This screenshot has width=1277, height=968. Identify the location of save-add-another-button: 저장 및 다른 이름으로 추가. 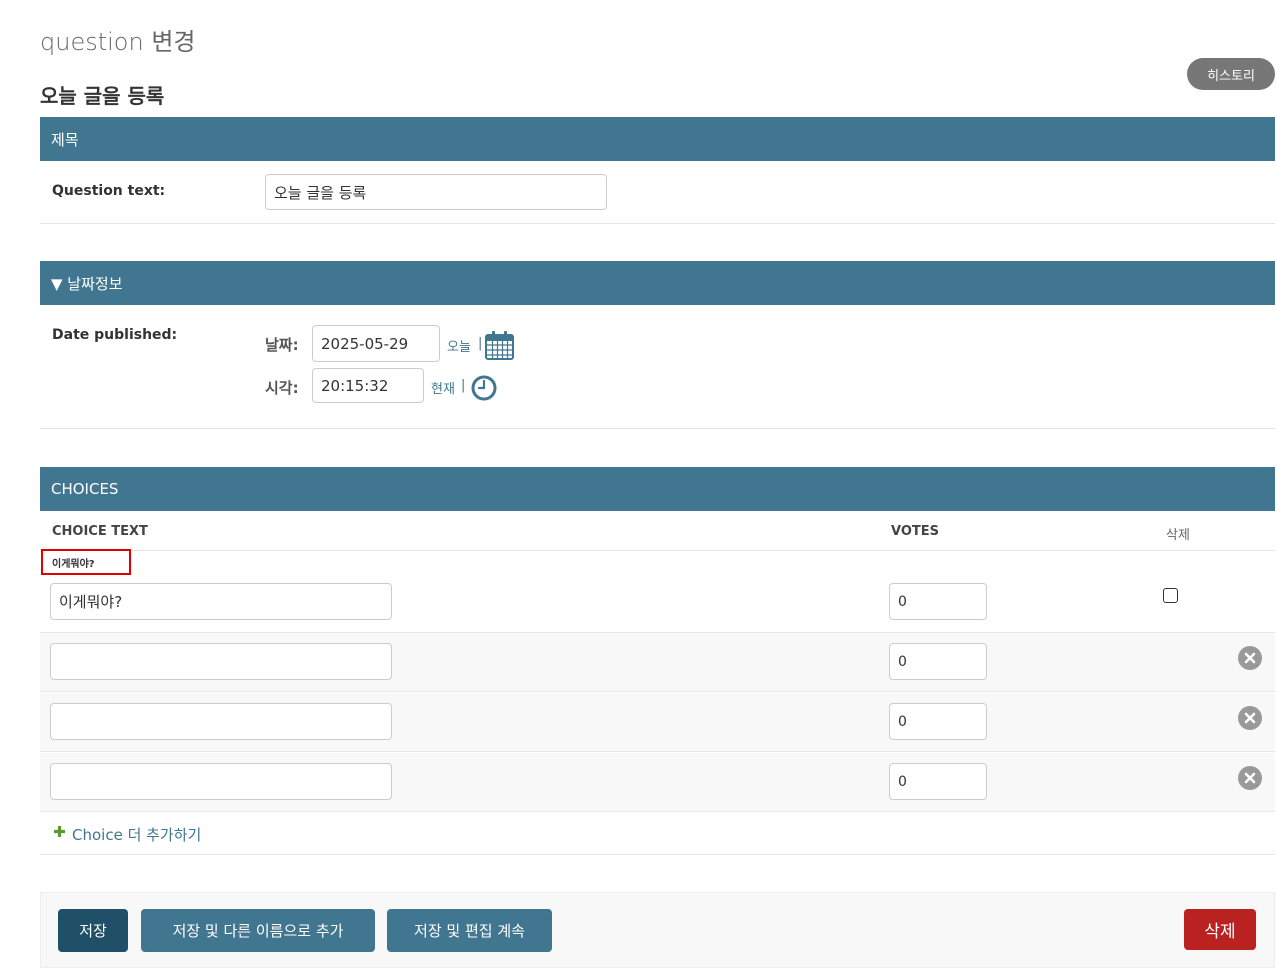
(258, 930).